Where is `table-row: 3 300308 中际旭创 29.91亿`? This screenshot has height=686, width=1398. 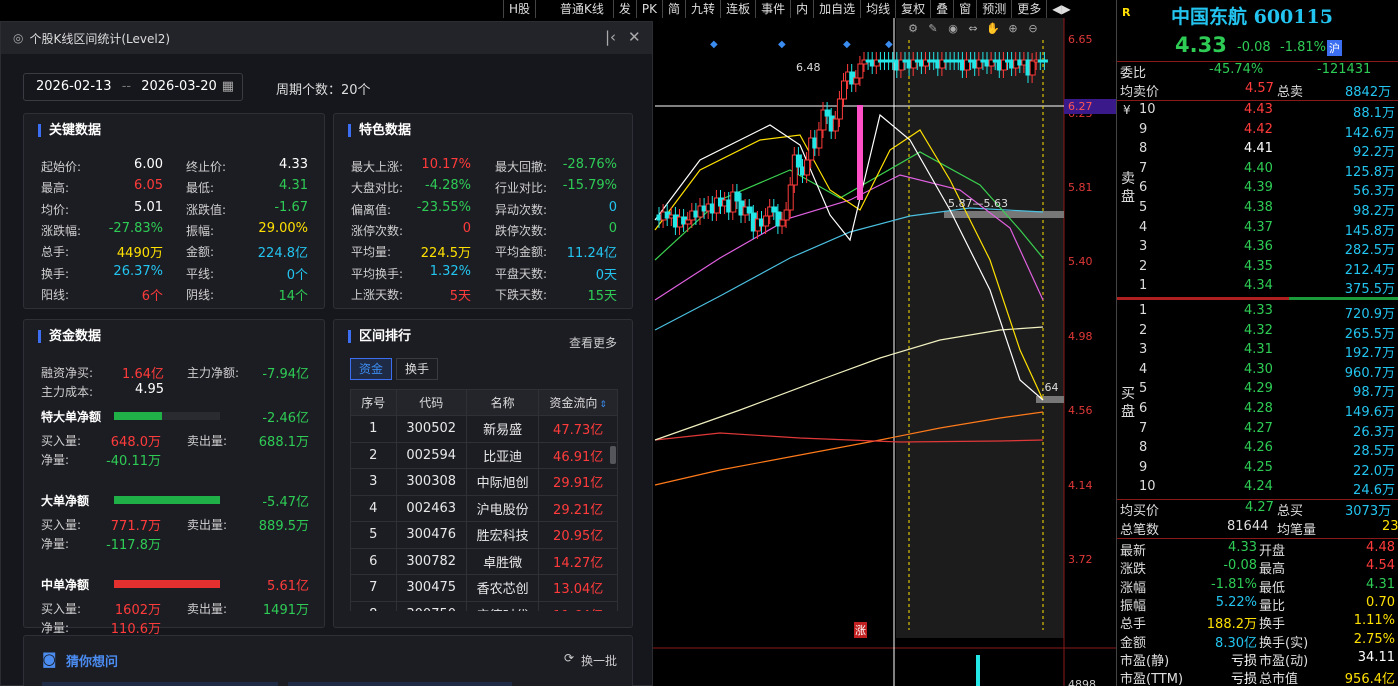
table-row: 3 300308 中际旭创 29.91亿 is located at coordinates (484, 482).